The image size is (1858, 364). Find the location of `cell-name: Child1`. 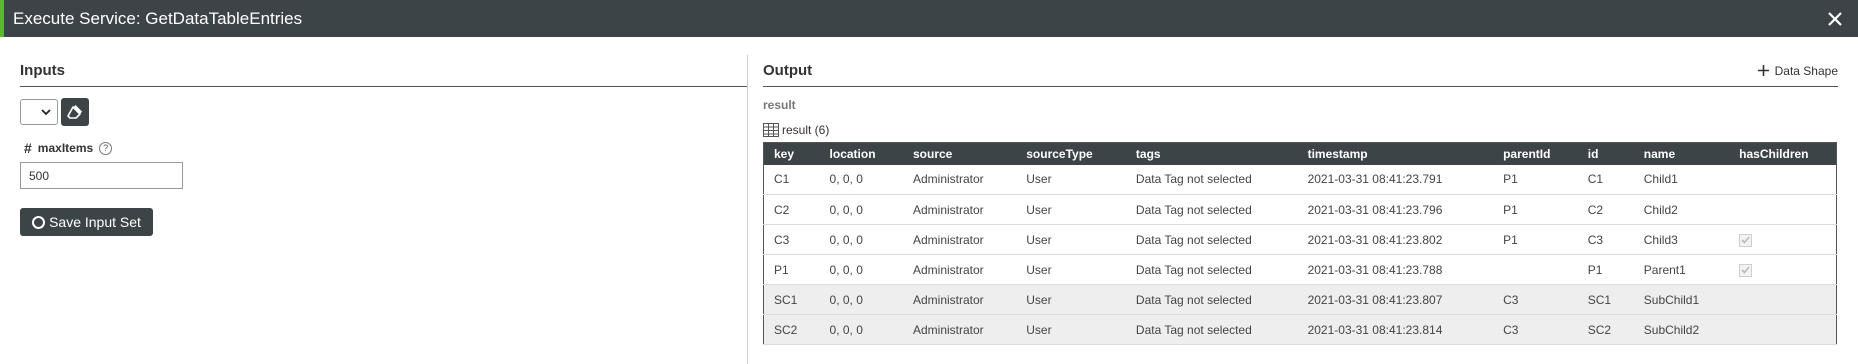

cell-name: Child1 is located at coordinates (1681, 179).